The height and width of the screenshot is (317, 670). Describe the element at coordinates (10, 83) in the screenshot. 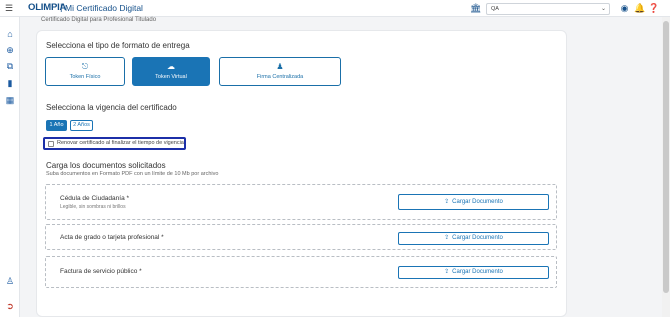

I see `folder-icon: ▮` at that location.